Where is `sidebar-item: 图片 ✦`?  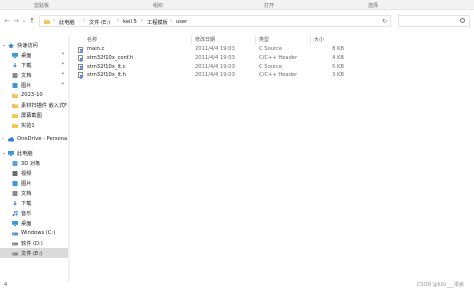 sidebar-item: 图片 ✦ is located at coordinates (34, 85).